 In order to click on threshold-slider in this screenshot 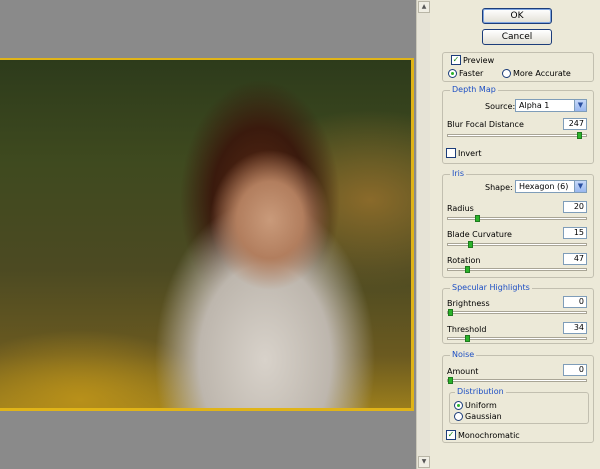, I will do `click(517, 338)`.